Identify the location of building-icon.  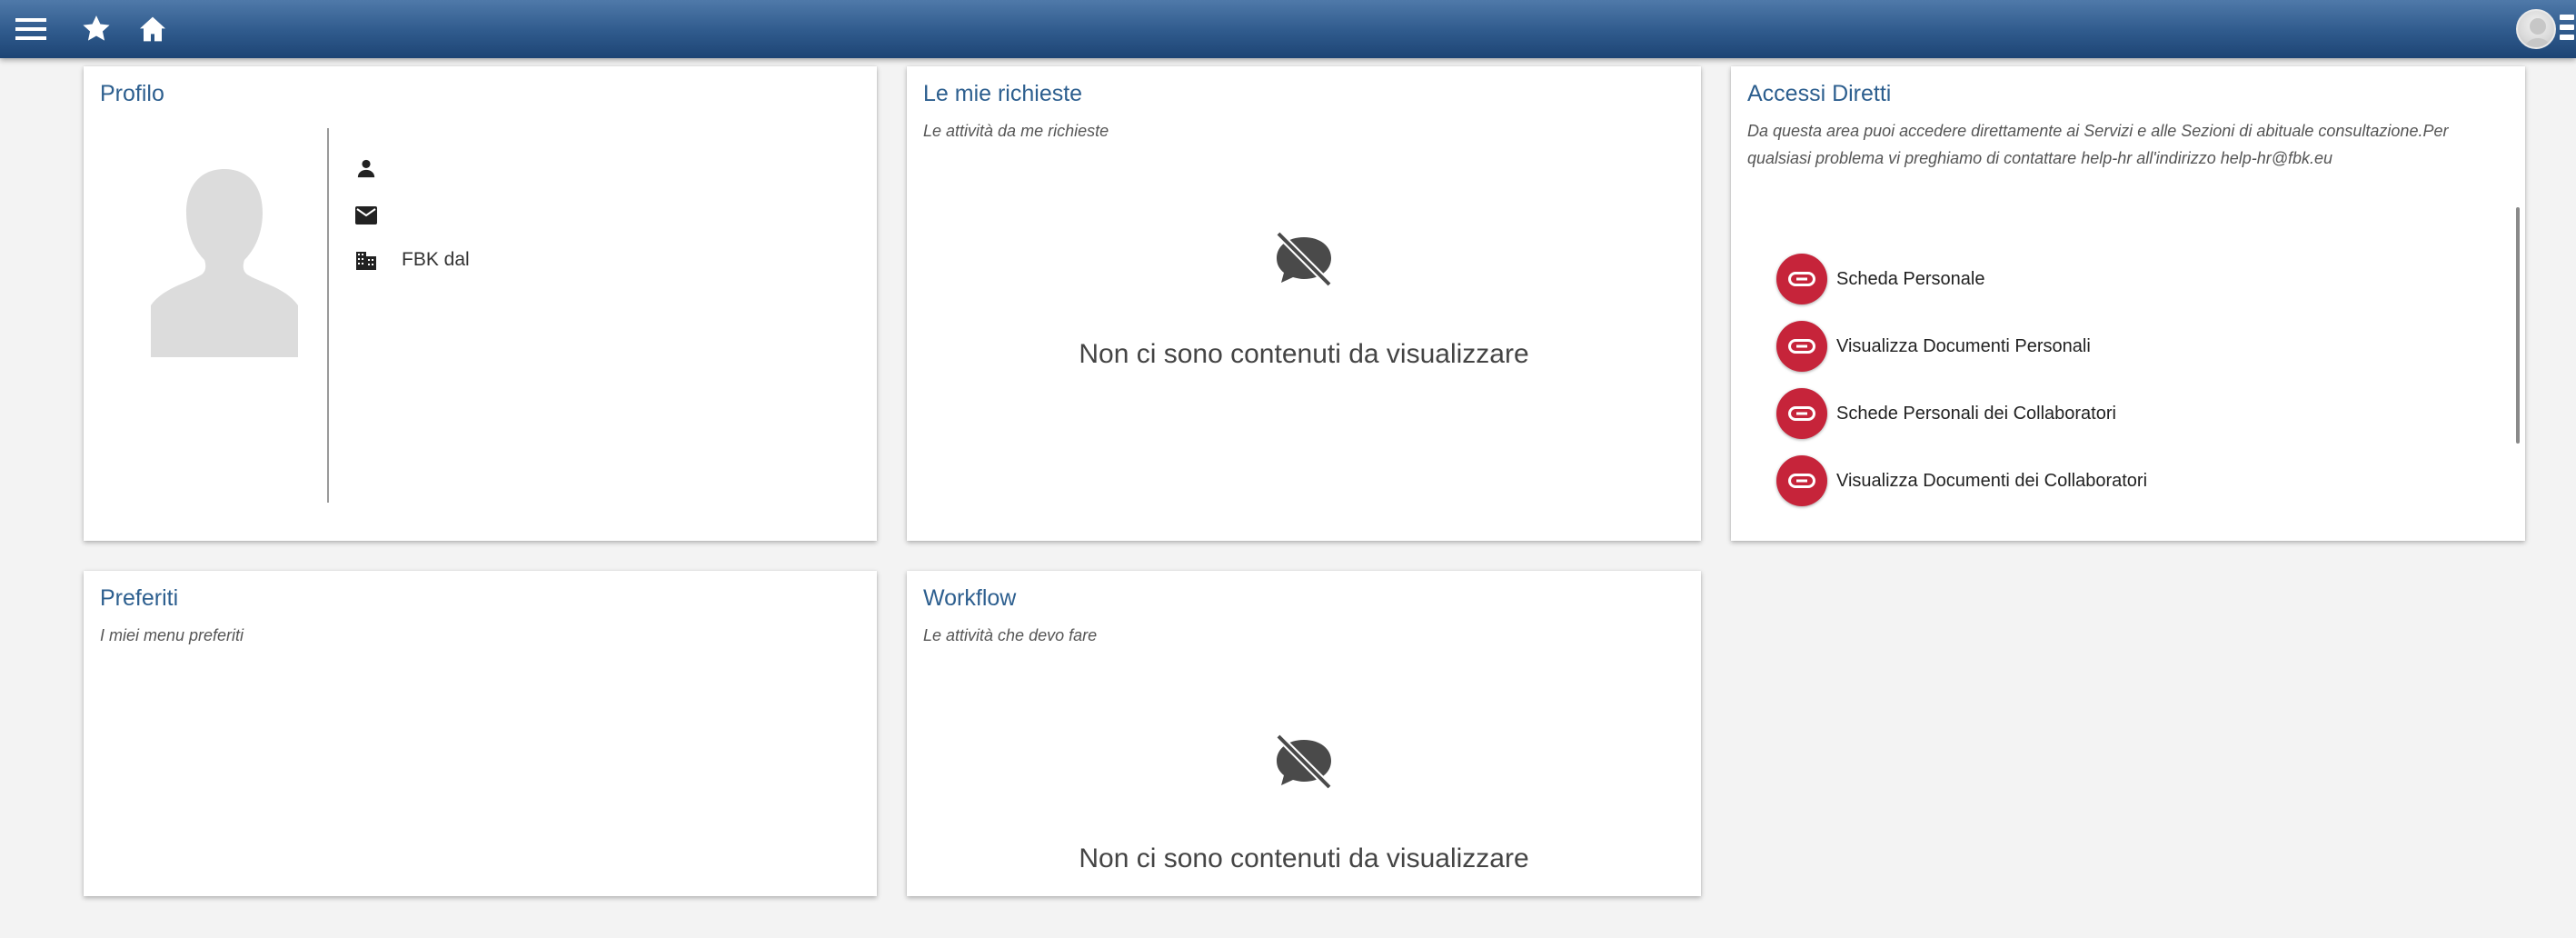
(367, 260).